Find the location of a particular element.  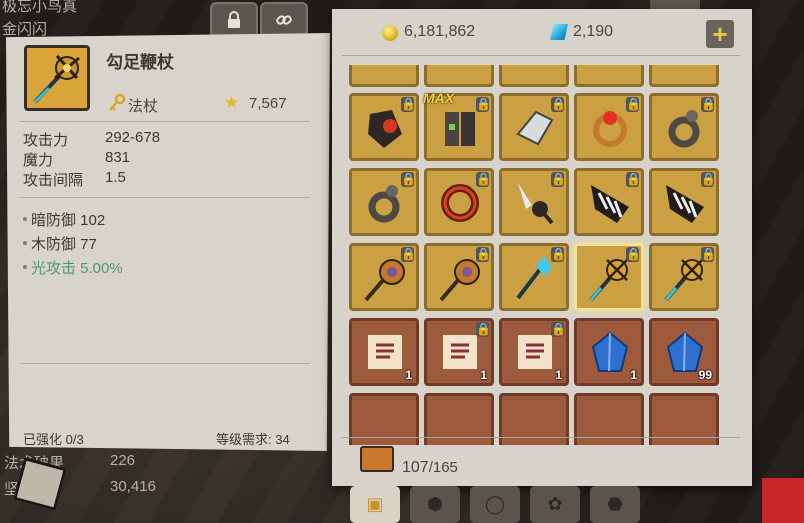

star-icon: ★ is located at coordinates (232, 102).